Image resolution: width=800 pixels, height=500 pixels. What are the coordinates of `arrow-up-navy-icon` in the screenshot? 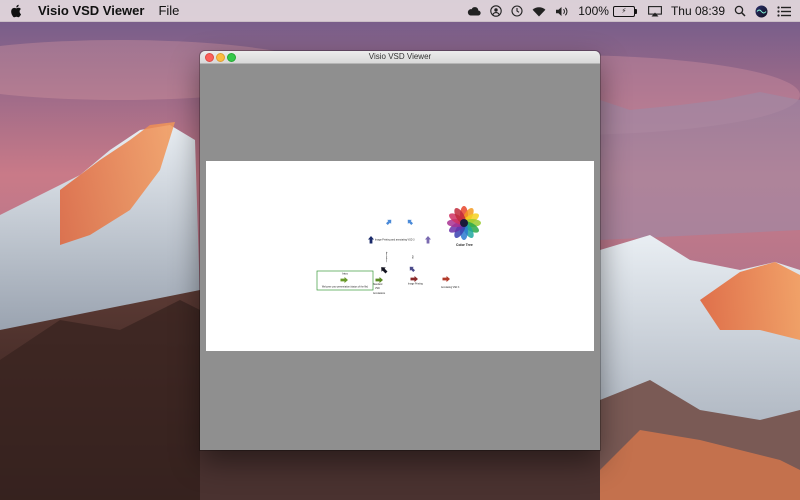 It's located at (371, 240).